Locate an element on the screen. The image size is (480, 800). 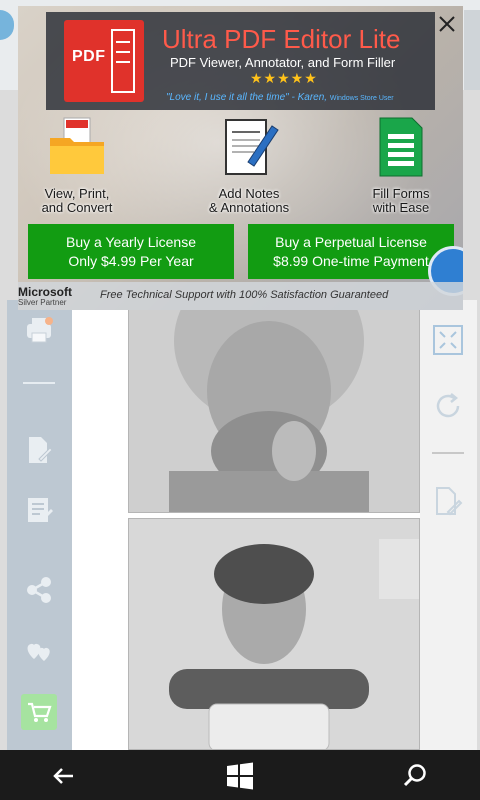
folder-pdf-icon is located at coordinates (77, 145).